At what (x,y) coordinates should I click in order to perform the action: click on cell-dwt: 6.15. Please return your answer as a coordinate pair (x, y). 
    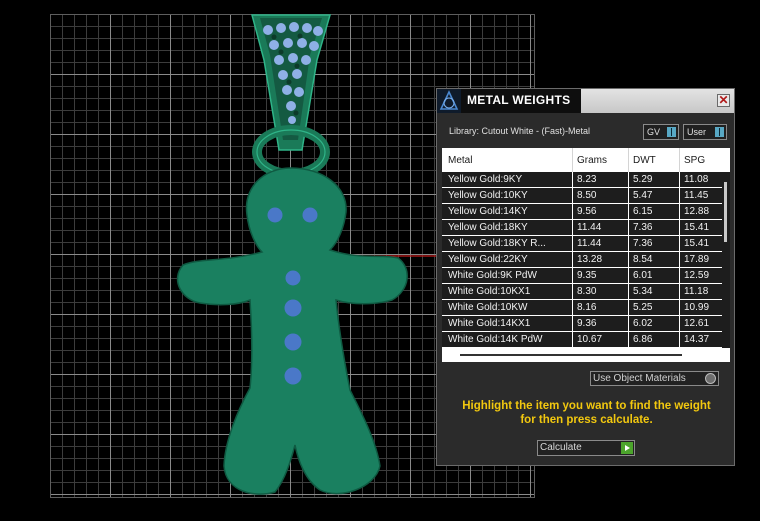
    Looking at the image, I should click on (643, 211).